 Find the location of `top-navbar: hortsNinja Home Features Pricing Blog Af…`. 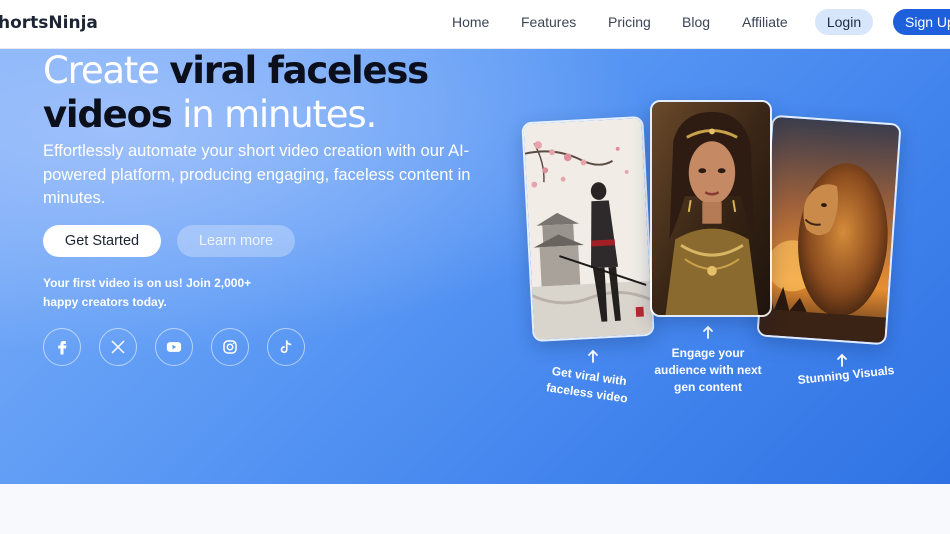

top-navbar: hortsNinja Home Features Pricing Blog Af… is located at coordinates (475, 24).